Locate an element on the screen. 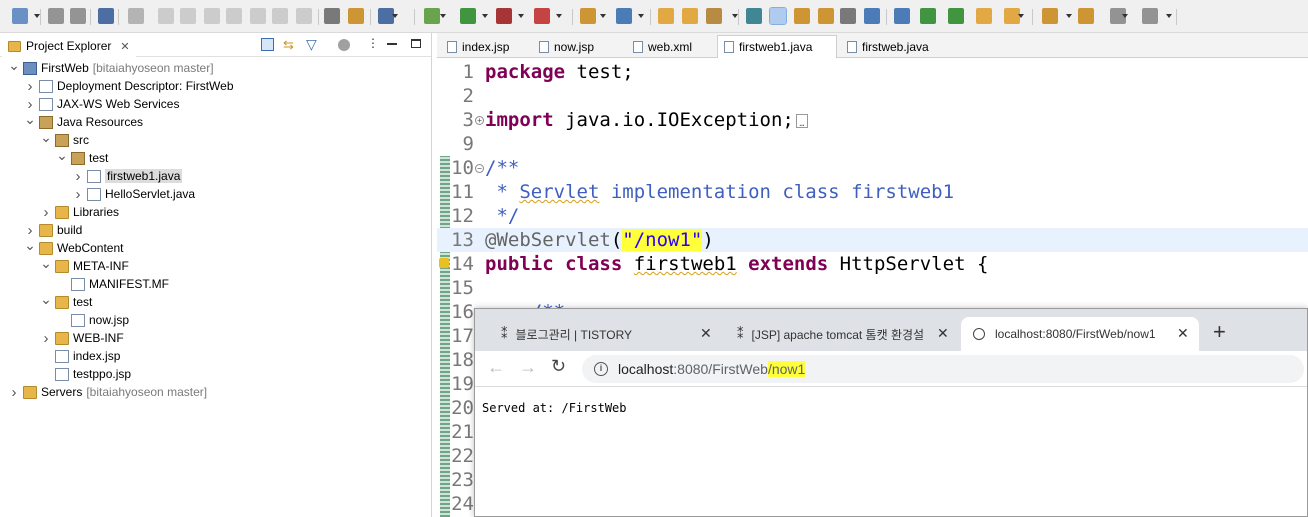  tree-item-servers: › Servers [bitaiahyoseon master] is located at coordinates (108, 392).